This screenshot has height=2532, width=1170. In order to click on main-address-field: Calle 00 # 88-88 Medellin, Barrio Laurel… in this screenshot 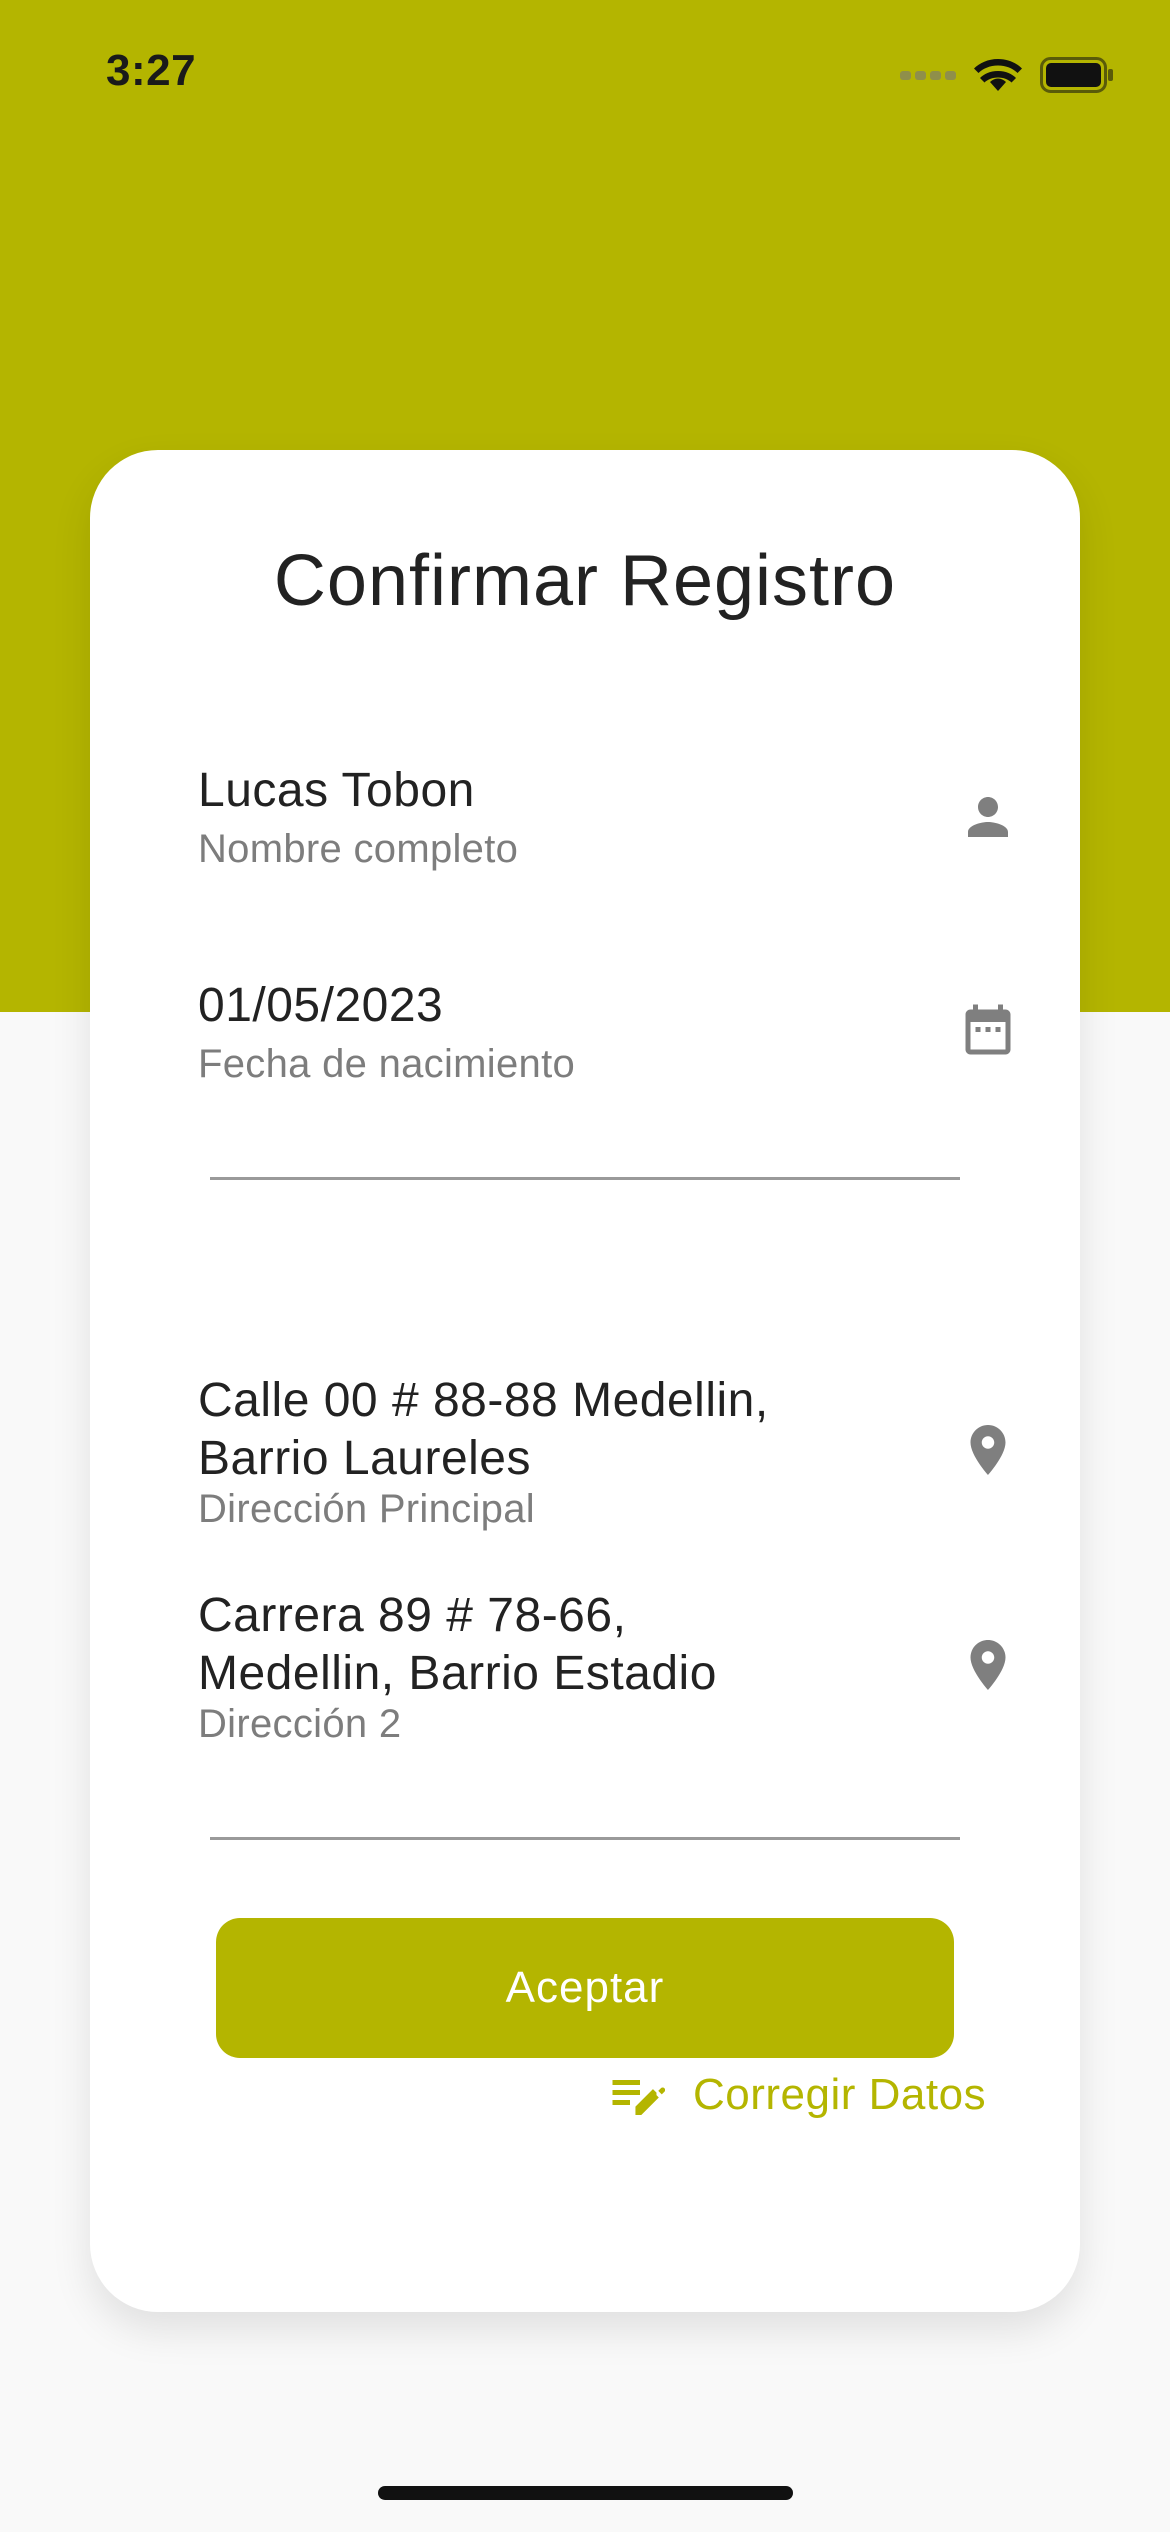, I will do `click(608, 1452)`.